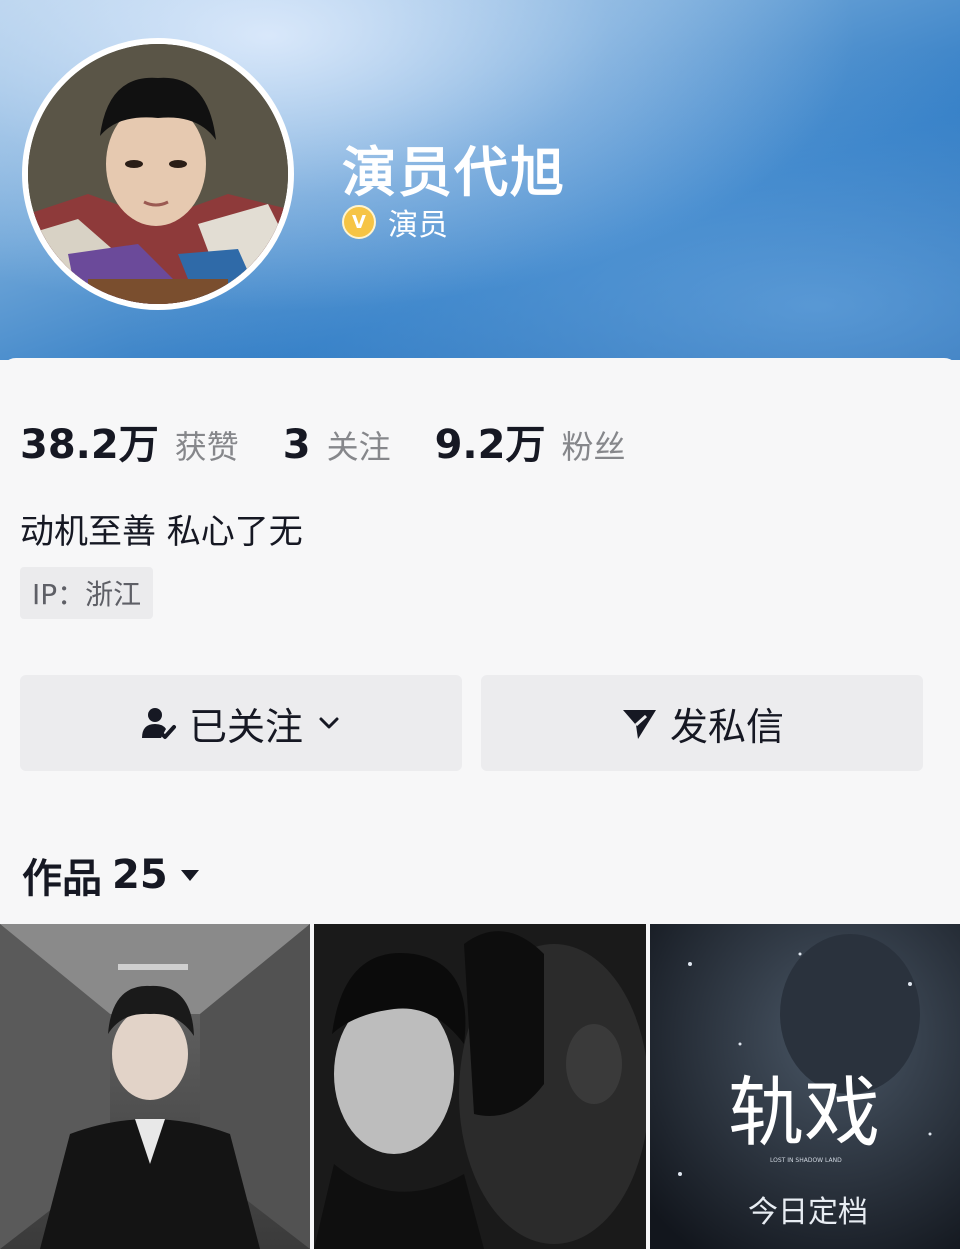  What do you see at coordinates (454, 172) in the screenshot?
I see `profile-name: 演员代旭` at bounding box center [454, 172].